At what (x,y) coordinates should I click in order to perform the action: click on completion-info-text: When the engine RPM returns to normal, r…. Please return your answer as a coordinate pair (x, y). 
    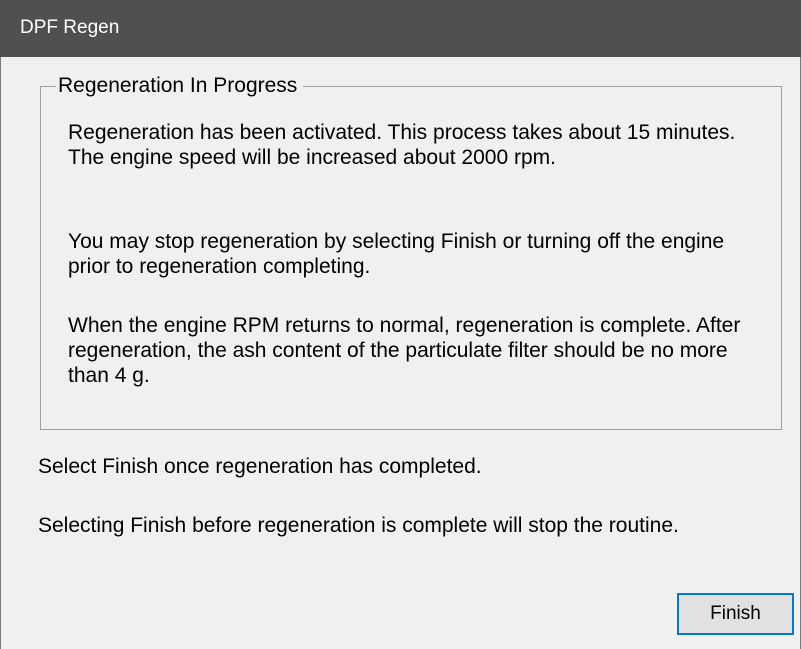
    Looking at the image, I should click on (404, 350).